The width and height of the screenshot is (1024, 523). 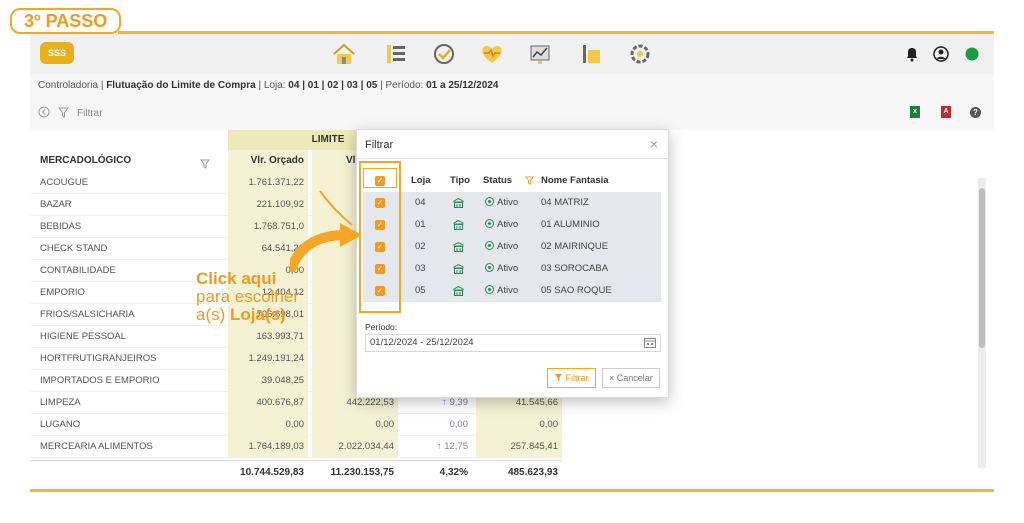 What do you see at coordinates (422, 342) in the screenshot?
I see `periodo-date-range-value: 01/12/2024 - 25/12/2024` at bounding box center [422, 342].